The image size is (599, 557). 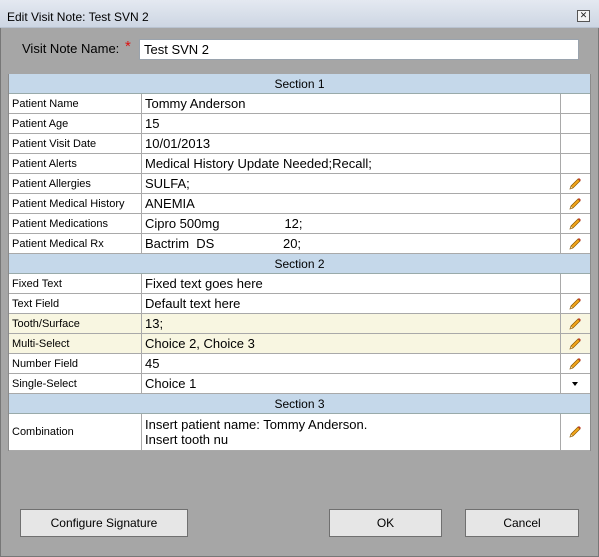 I want to click on field-value: 15, so click(x=351, y=123).